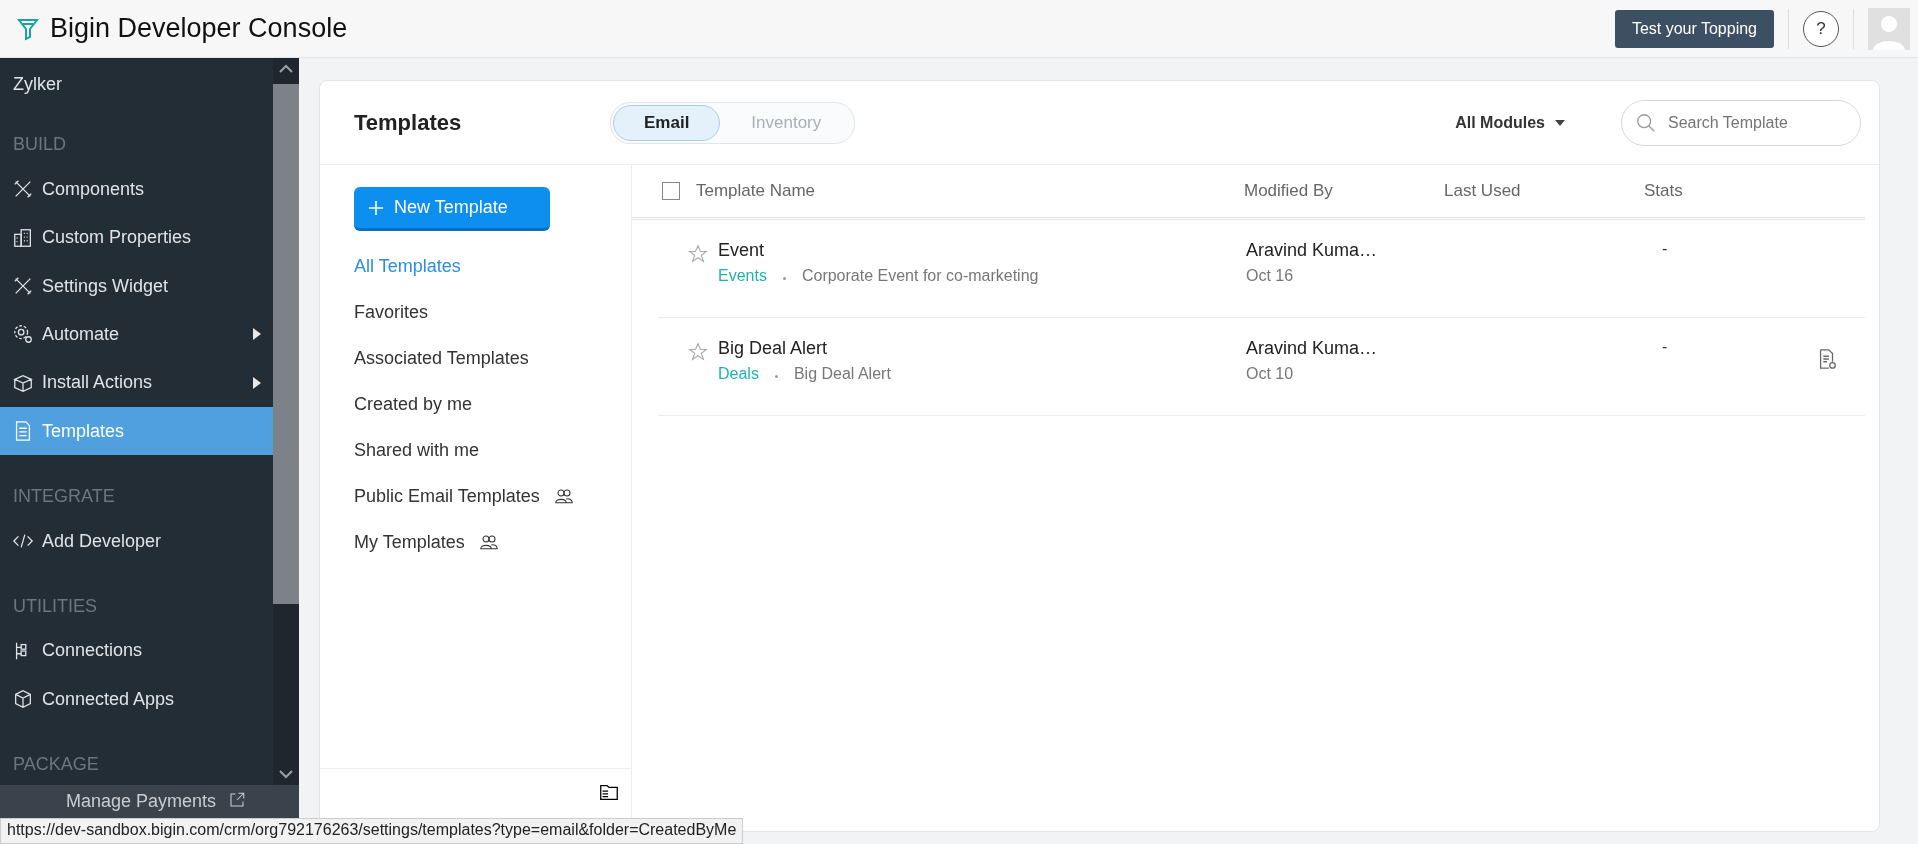  Describe the element at coordinates (408, 122) in the screenshot. I see `page-title: Templates` at that location.